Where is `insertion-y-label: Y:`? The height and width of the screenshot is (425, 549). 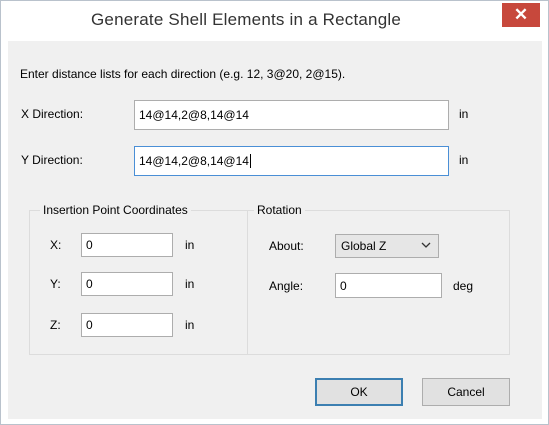
insertion-y-label: Y: is located at coordinates (55, 284).